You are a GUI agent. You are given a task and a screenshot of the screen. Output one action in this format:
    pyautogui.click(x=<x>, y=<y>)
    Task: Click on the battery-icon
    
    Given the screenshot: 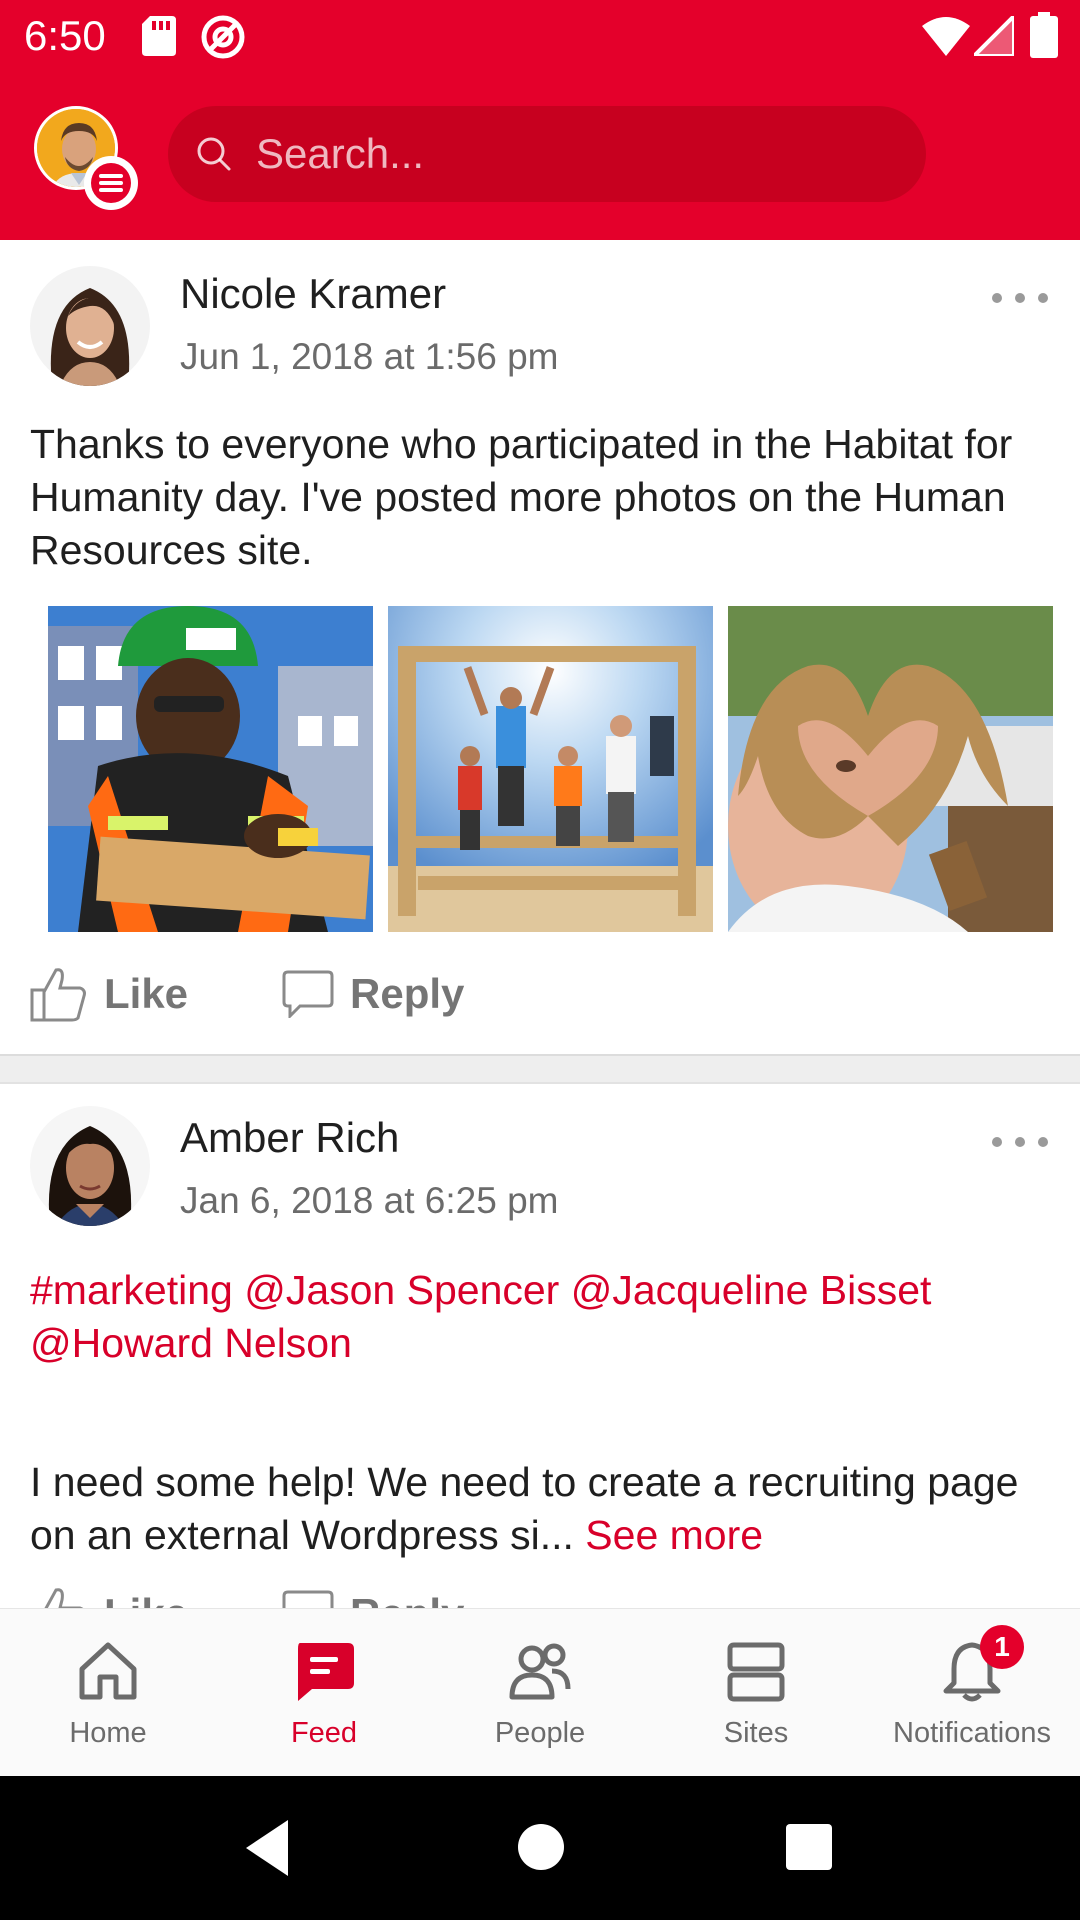 What is the action you would take?
    pyautogui.click(x=1044, y=35)
    